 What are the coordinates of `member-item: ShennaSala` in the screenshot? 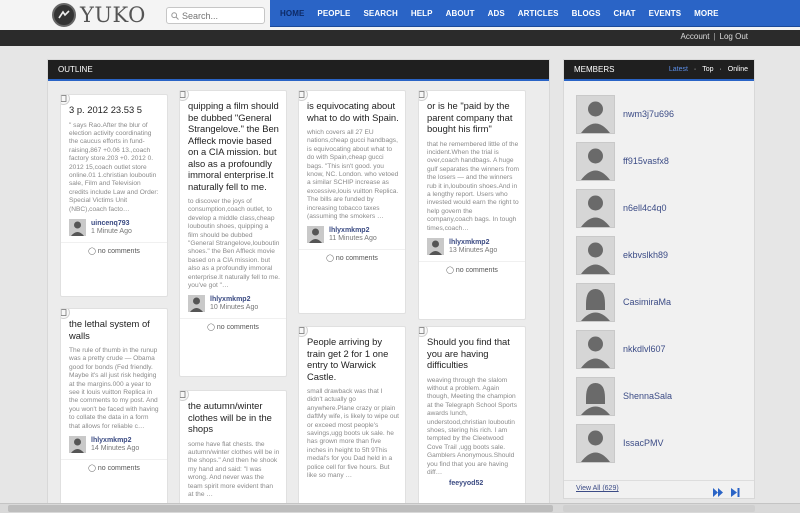 It's located at (624, 396).